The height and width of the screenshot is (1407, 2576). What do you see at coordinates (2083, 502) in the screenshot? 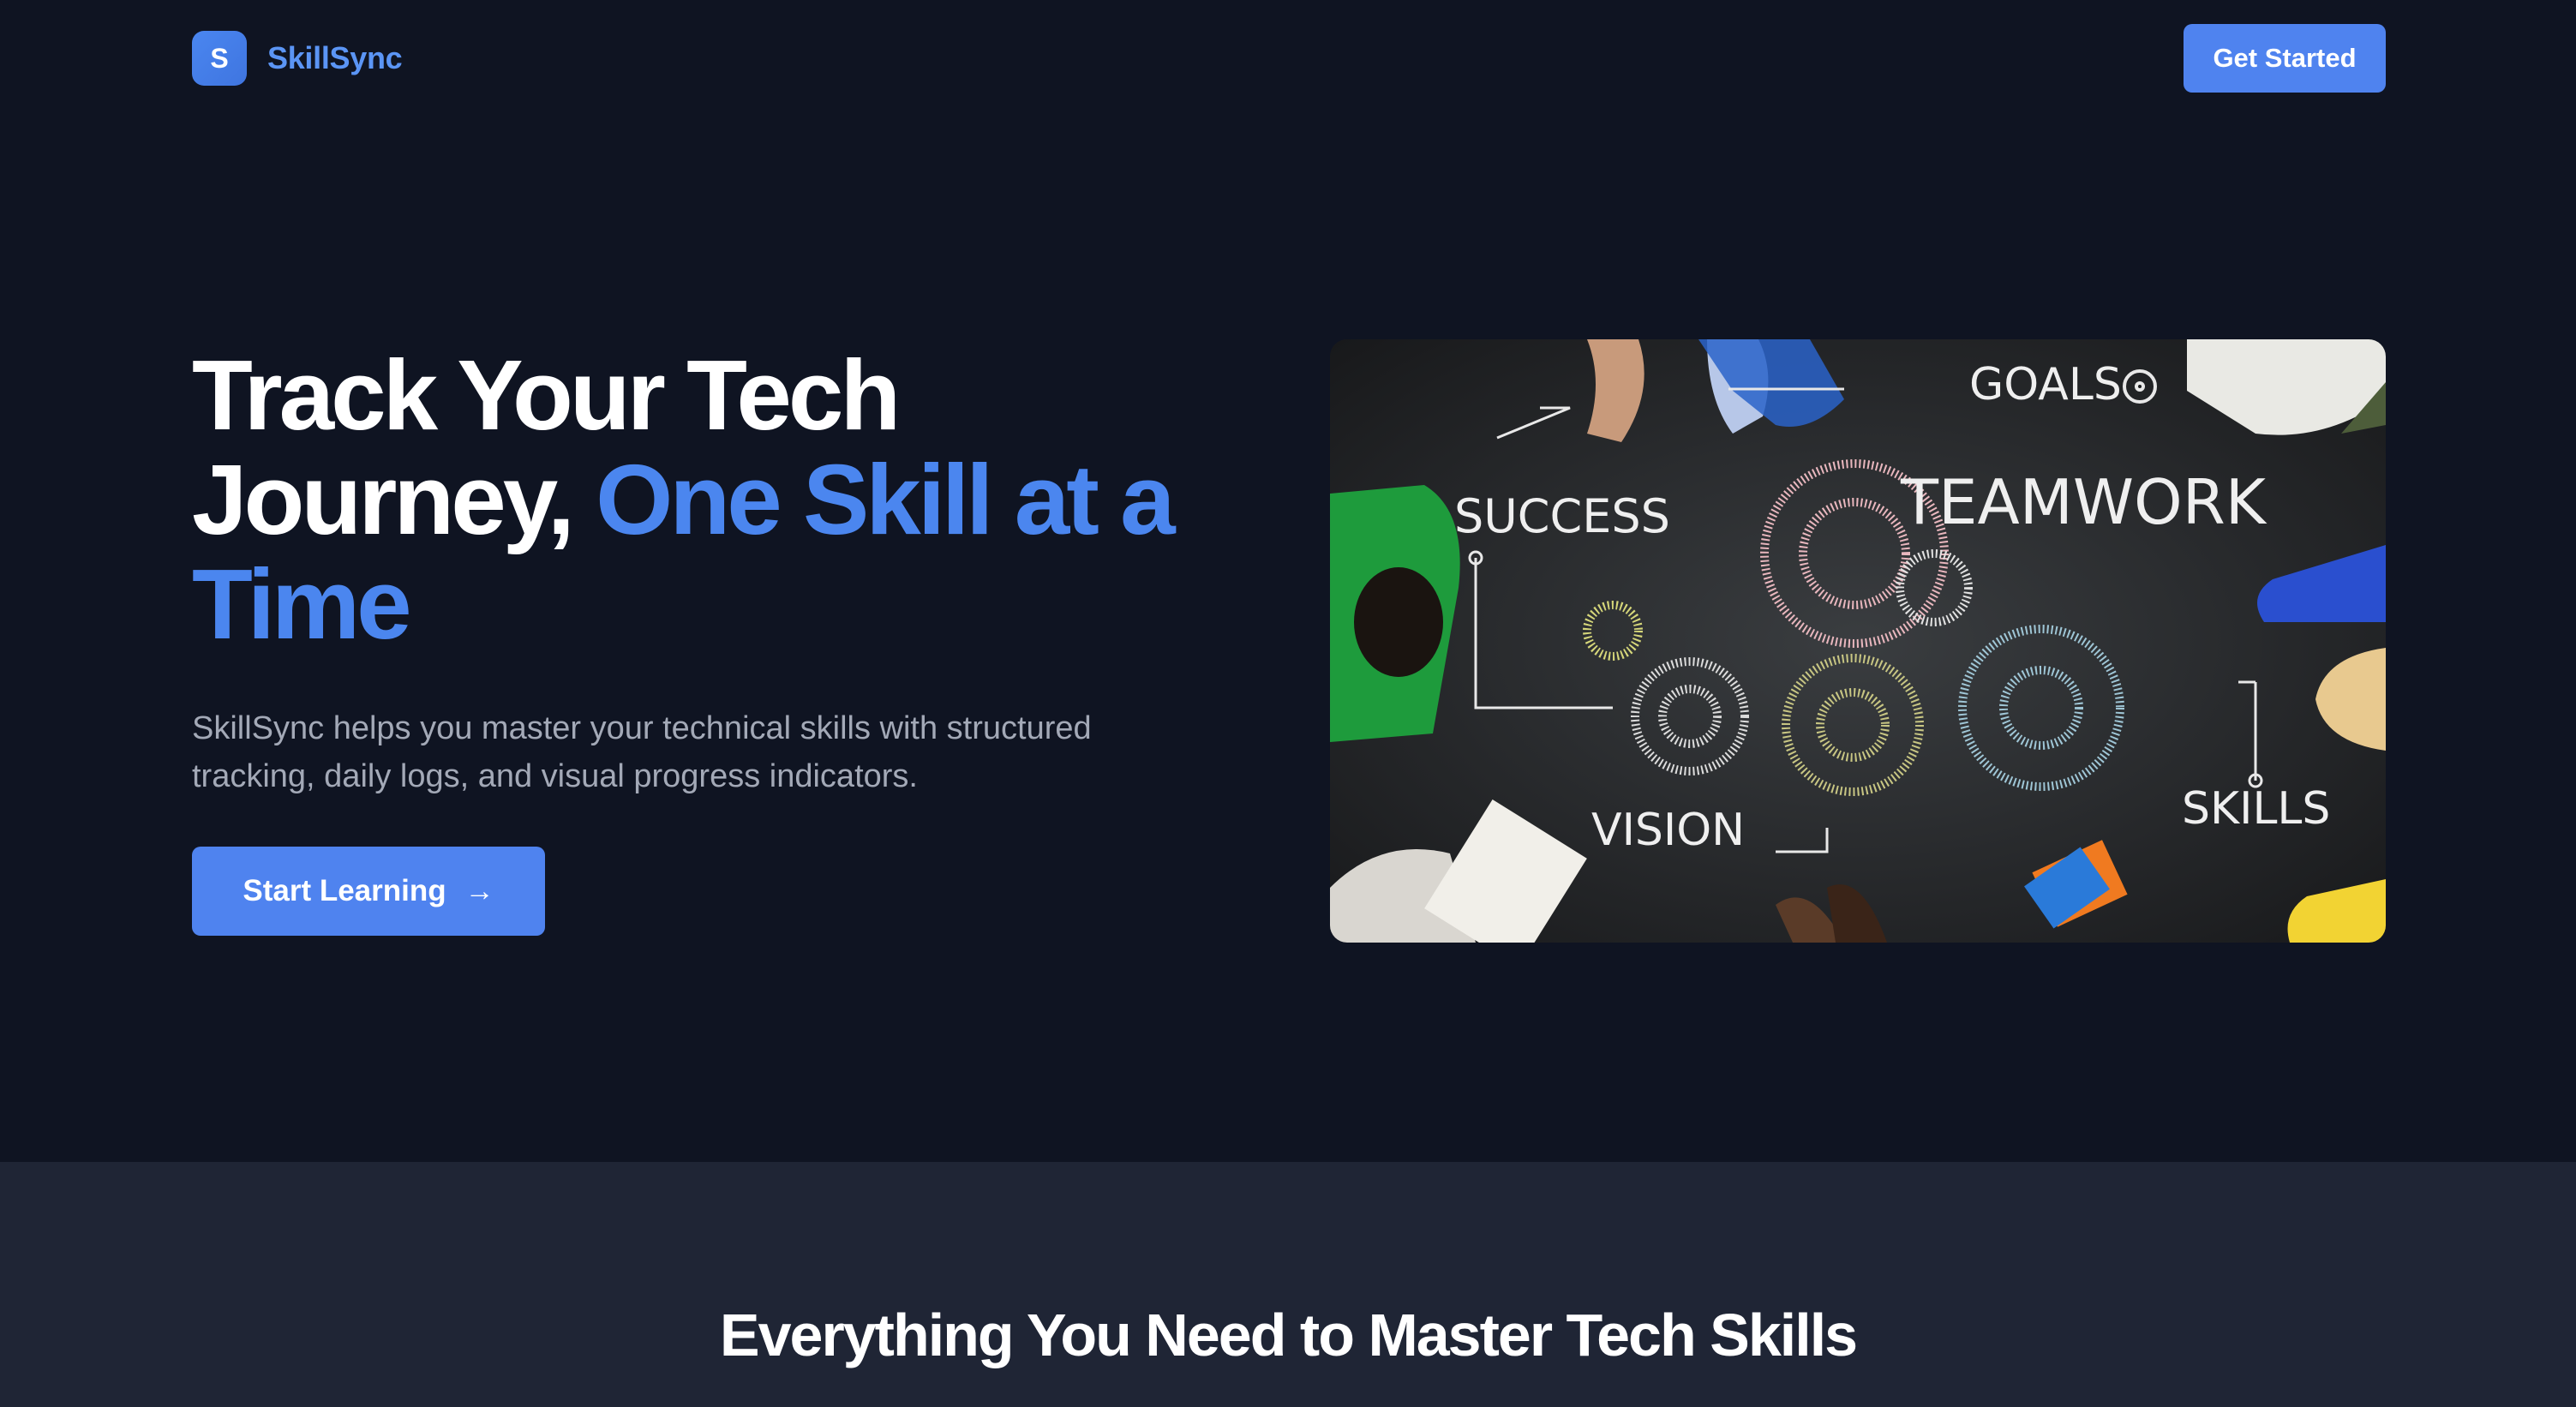
I see `chalk-word-teamwork: TEAMWORK` at bounding box center [2083, 502].